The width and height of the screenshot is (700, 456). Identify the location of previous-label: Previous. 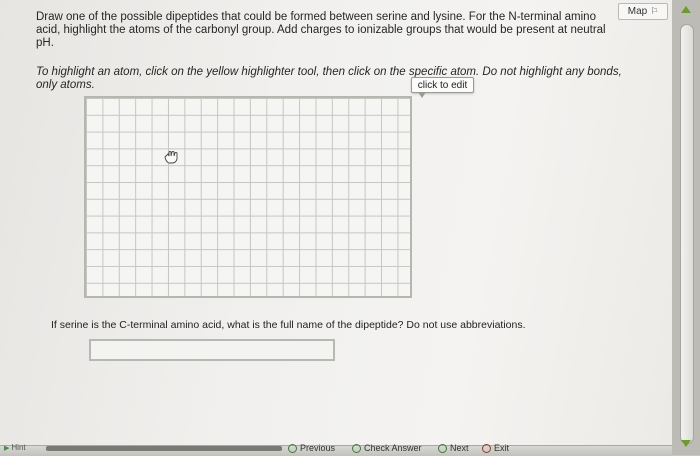
(318, 448).